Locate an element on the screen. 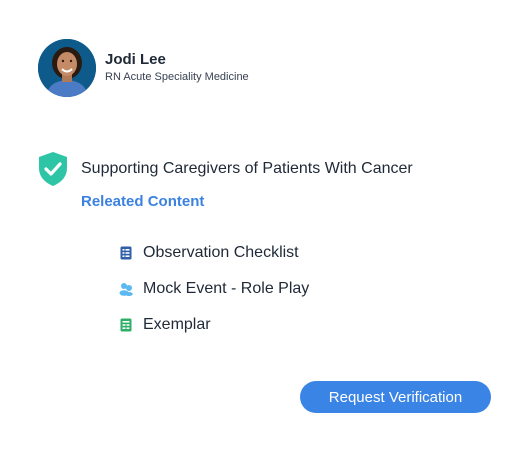 Image resolution: width=530 pixels, height=450 pixels. profile-header: Jodi Lee RN Acute Speciality Medicine is located at coordinates (143, 68).